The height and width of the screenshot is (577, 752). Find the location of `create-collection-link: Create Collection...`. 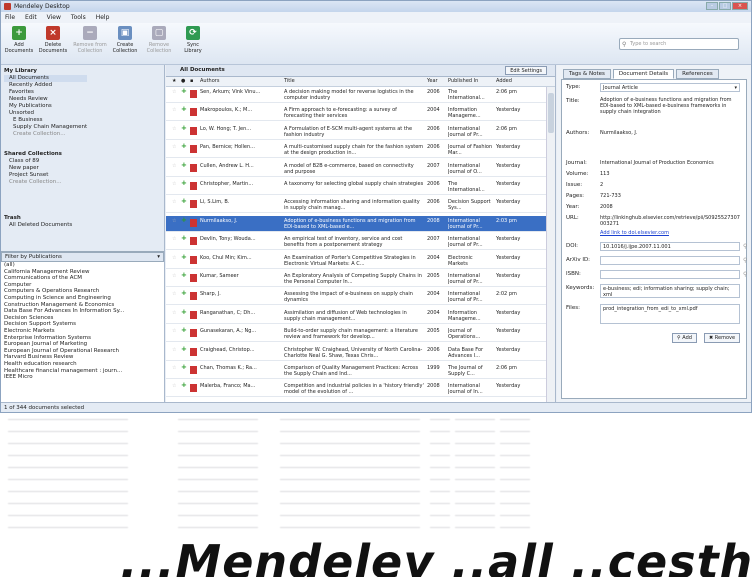

create-collection-link: Create Collection... is located at coordinates (45, 134).